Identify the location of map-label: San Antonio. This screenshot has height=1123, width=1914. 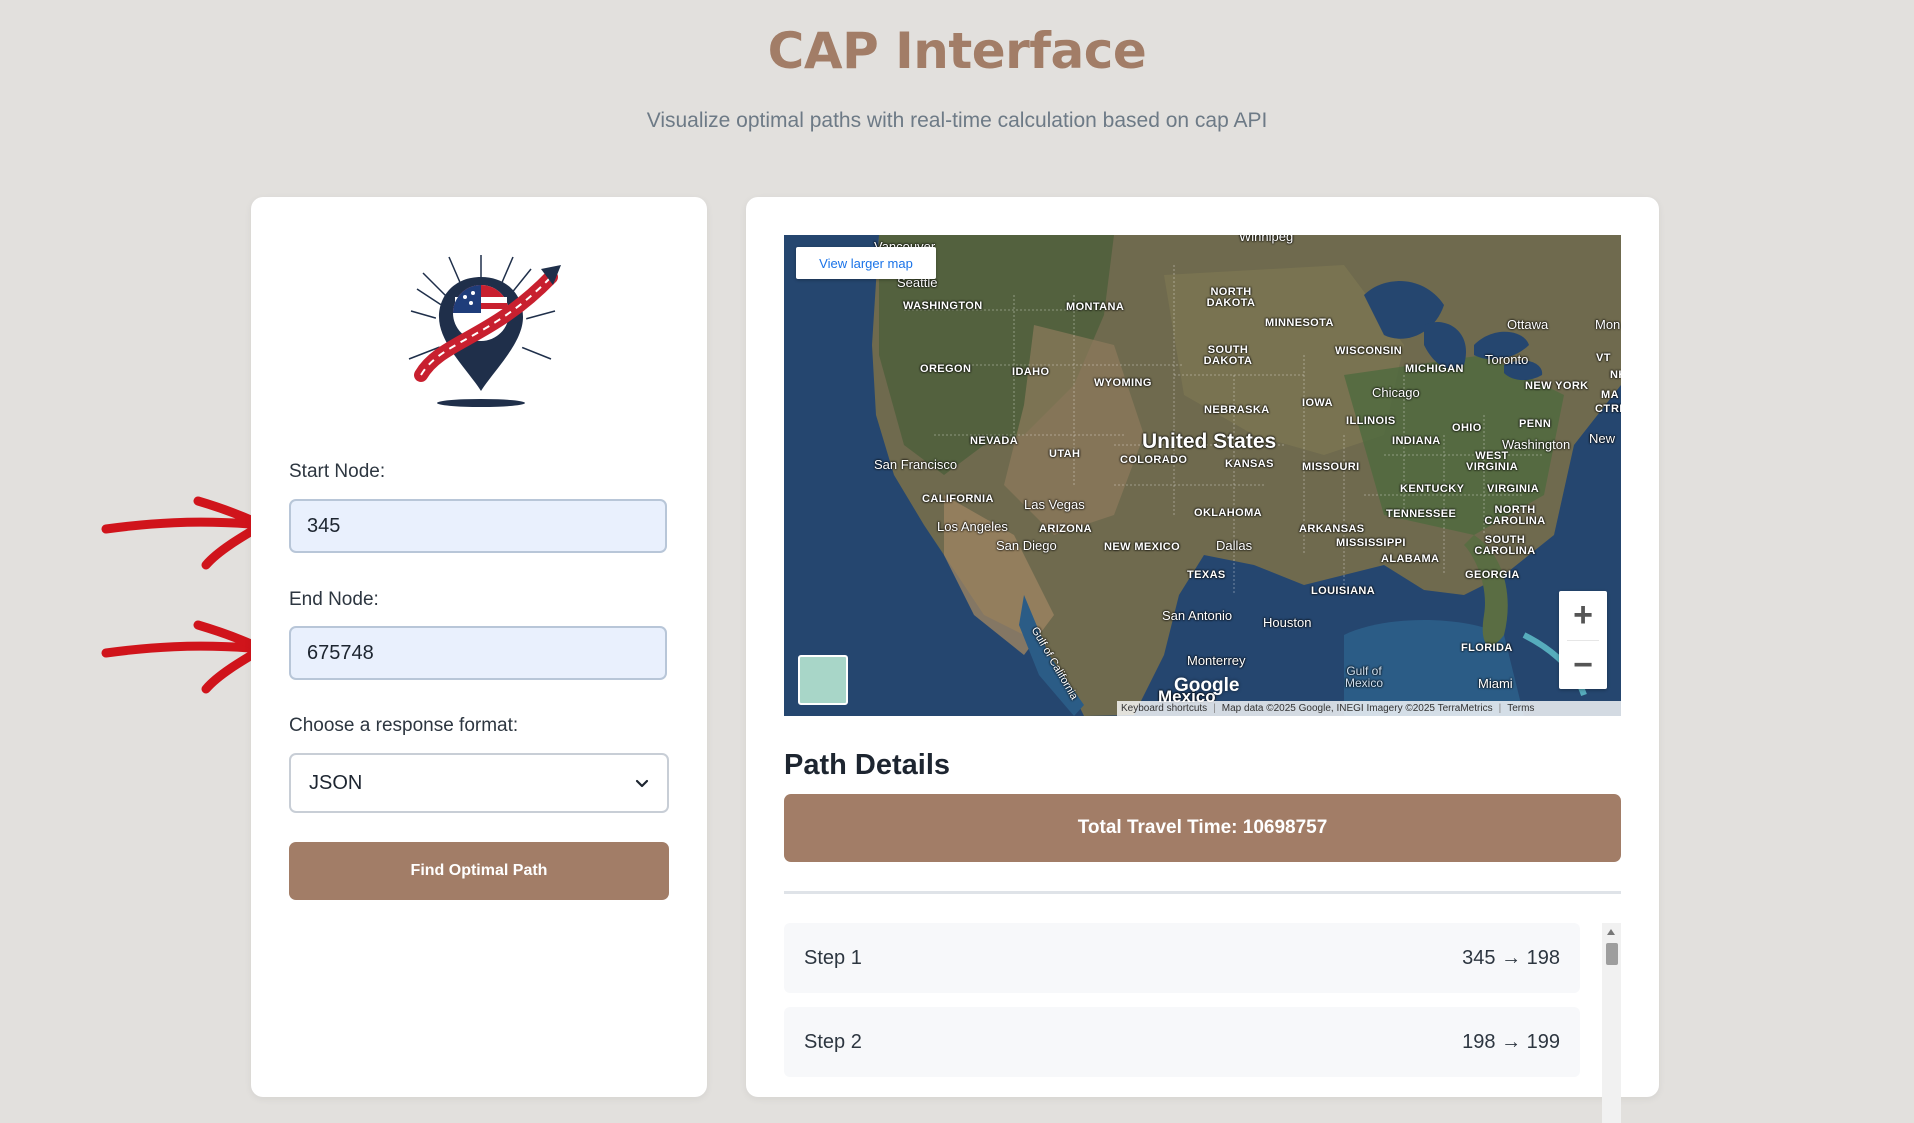
(1197, 615).